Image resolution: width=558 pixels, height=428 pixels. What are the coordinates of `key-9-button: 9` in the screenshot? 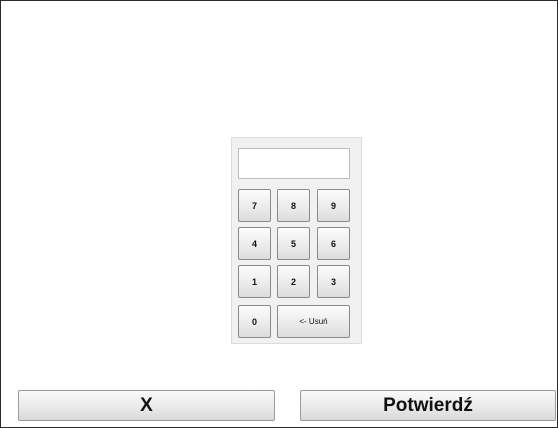 It's located at (333, 205).